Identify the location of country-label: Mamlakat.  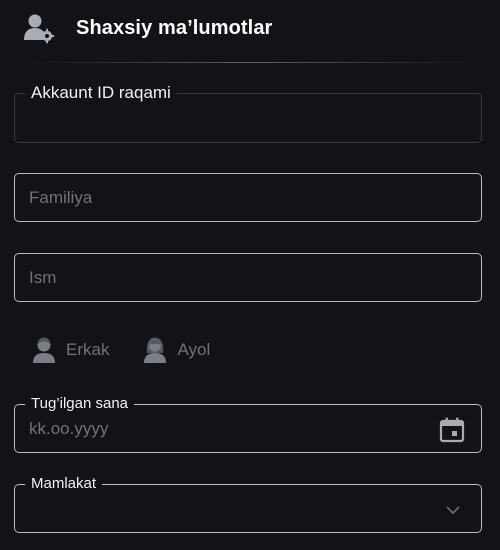
(64, 484).